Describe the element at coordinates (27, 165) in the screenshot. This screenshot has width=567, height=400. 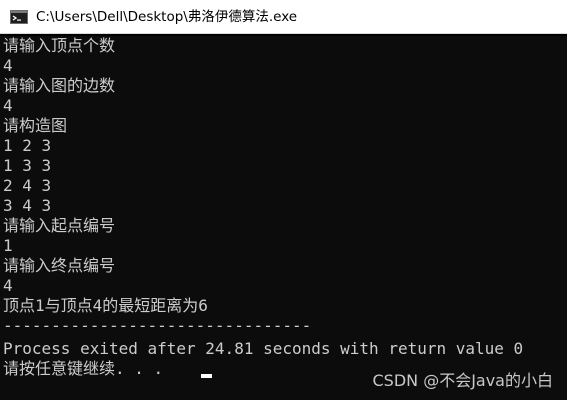
I see `console-line: 1 3 3` at that location.